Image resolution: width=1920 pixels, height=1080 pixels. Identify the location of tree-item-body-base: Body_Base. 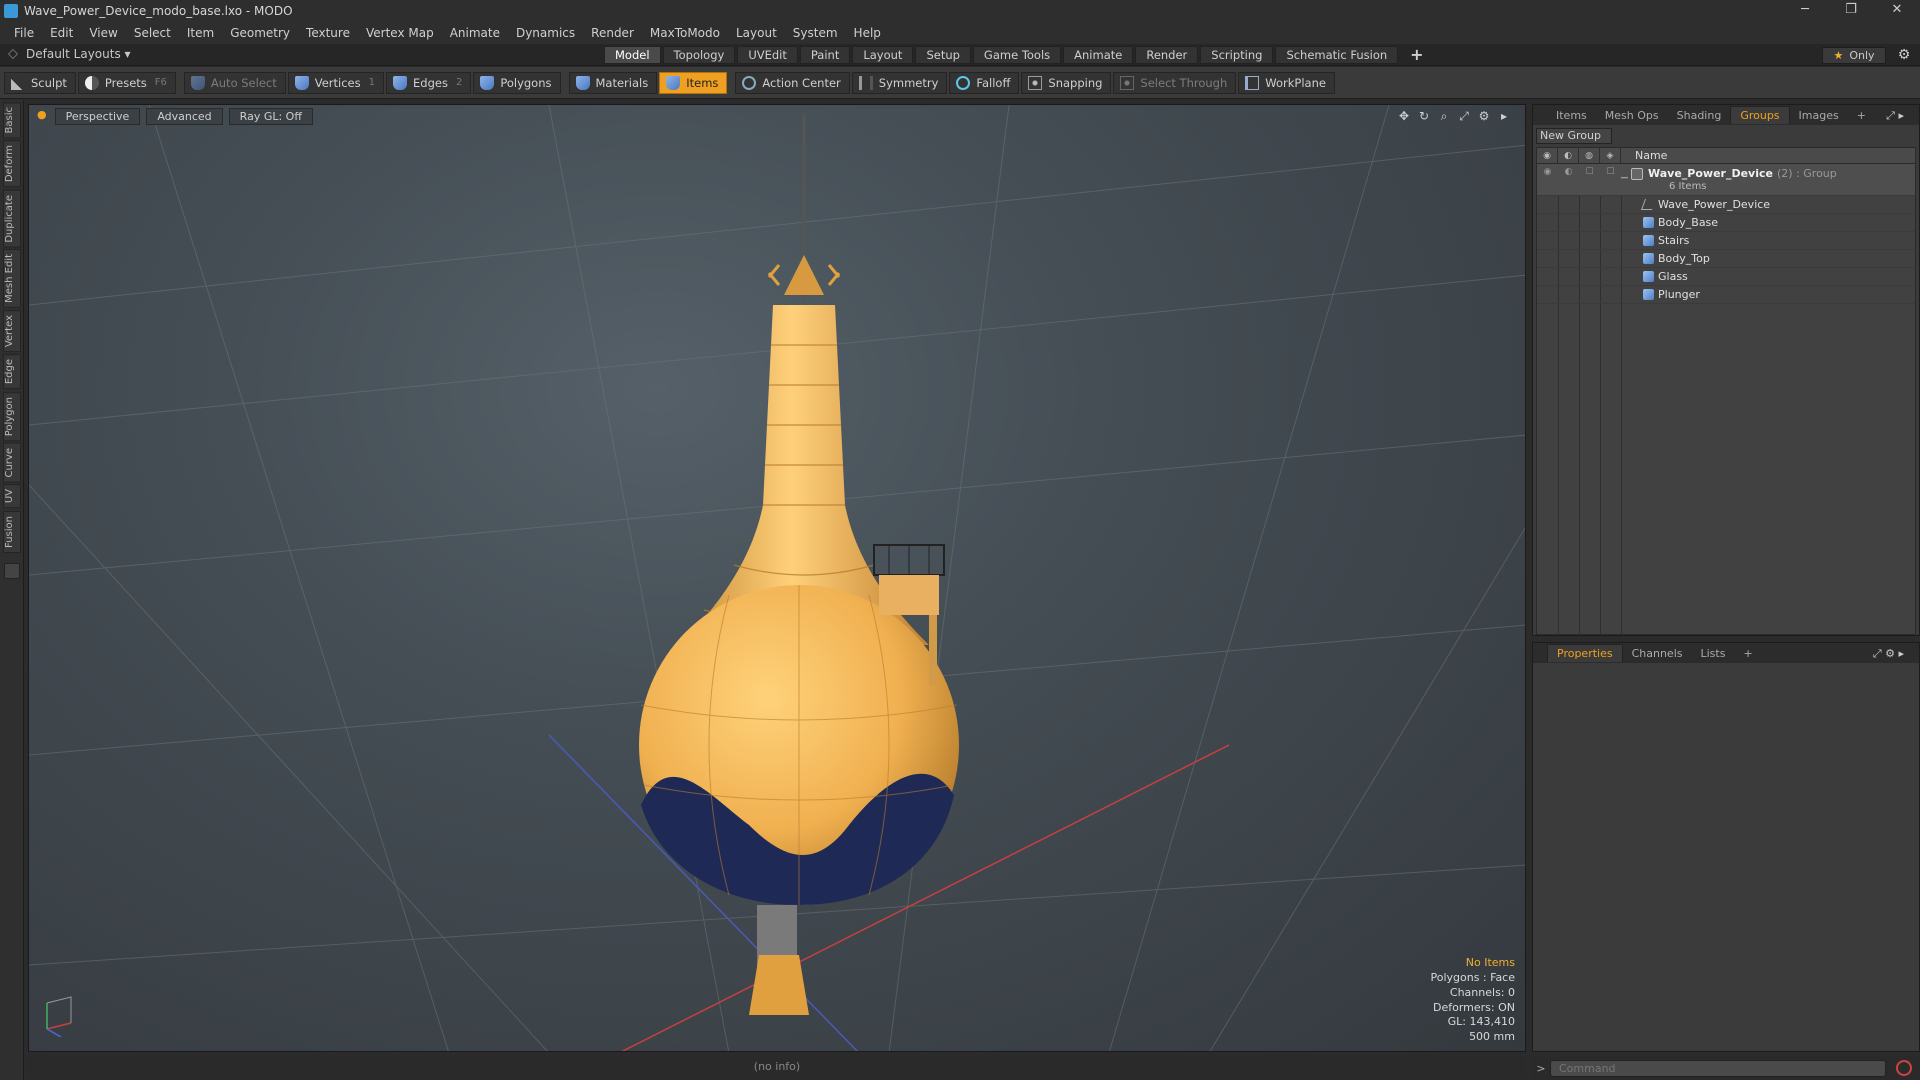
(1726, 223).